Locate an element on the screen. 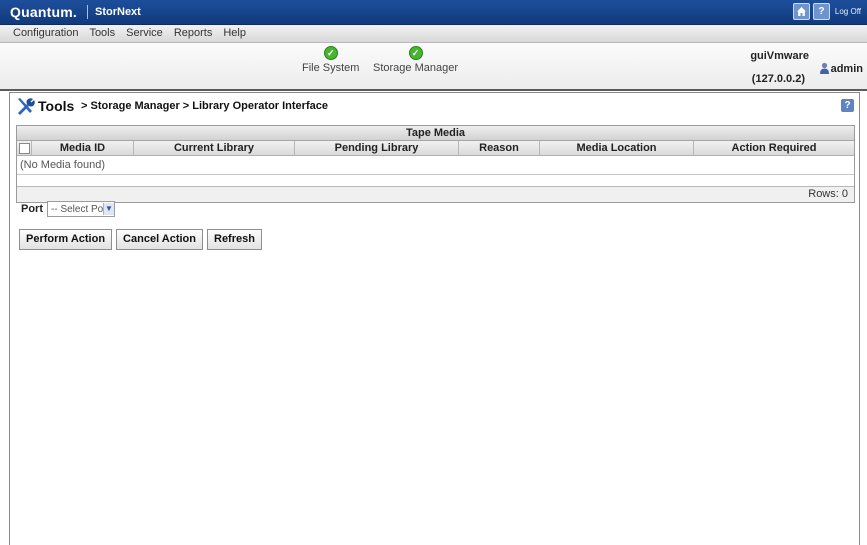  status-storage-manager: ✓ Storage Manager is located at coordinates (415, 60).